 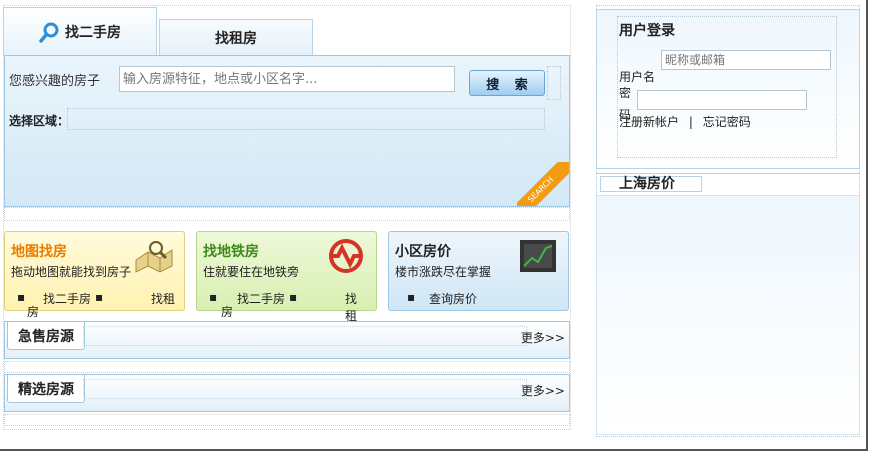 What do you see at coordinates (647, 31) in the screenshot?
I see `login-title: 用户登录` at bounding box center [647, 31].